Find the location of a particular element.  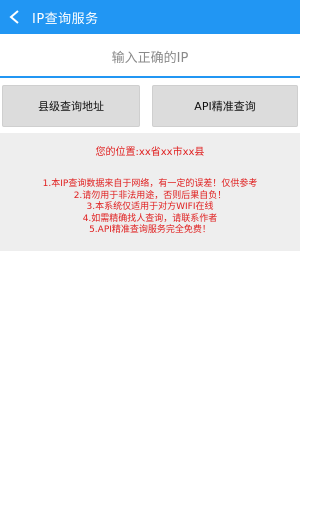

notice-item: 4.如需精确找人查询，请联系作者 is located at coordinates (150, 218).